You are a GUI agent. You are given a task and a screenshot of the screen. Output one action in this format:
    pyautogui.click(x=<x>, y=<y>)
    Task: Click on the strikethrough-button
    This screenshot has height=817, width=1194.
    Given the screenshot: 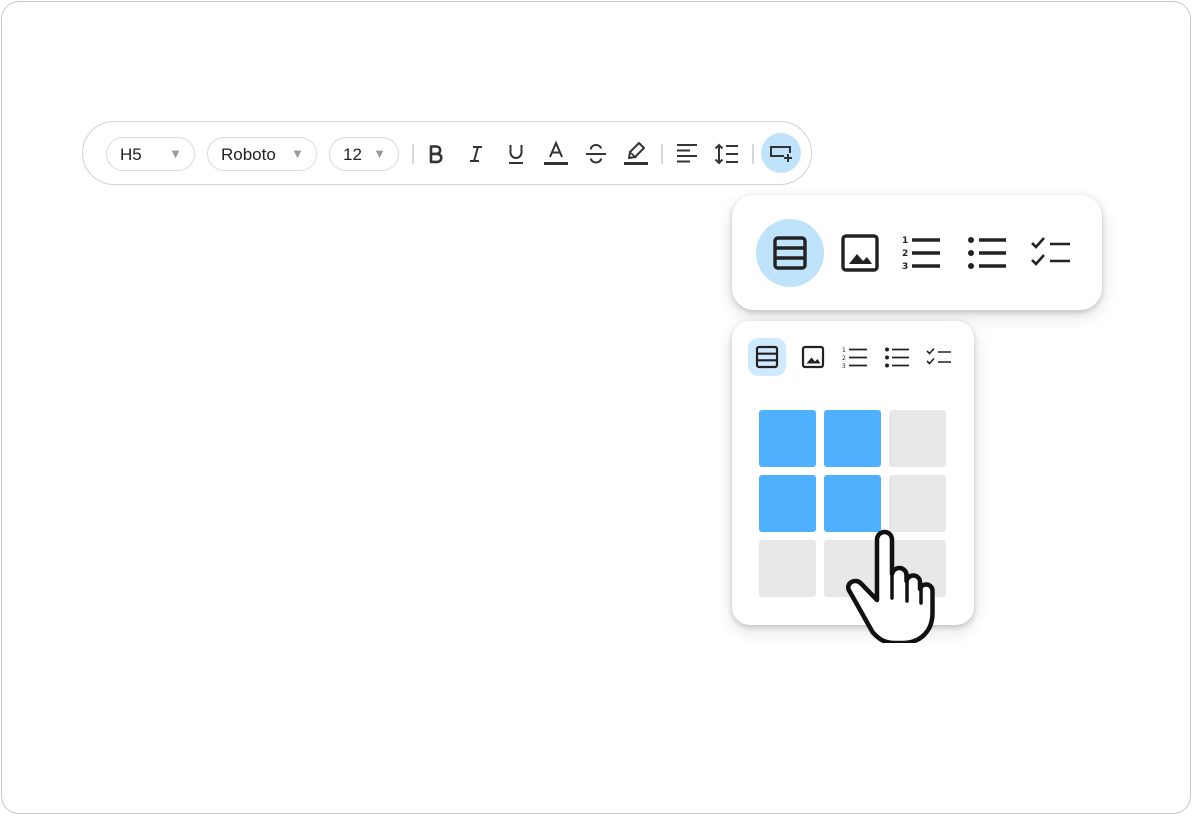 What is the action you would take?
    pyautogui.click(x=596, y=154)
    